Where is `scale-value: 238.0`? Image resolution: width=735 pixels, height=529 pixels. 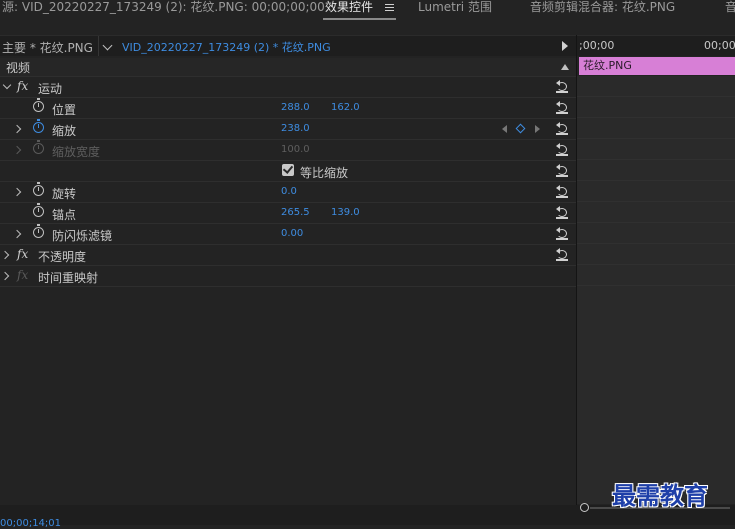 scale-value: 238.0 is located at coordinates (295, 128).